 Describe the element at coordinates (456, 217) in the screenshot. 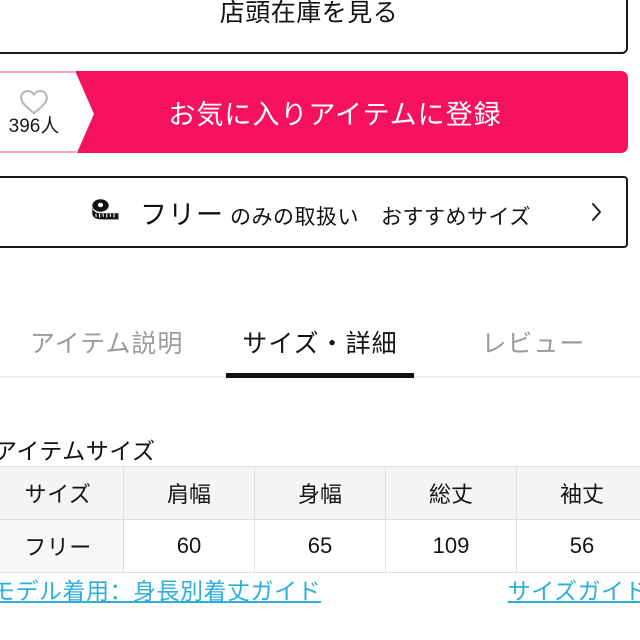

I see `recommended-size-label: おすすめサイズ` at that location.